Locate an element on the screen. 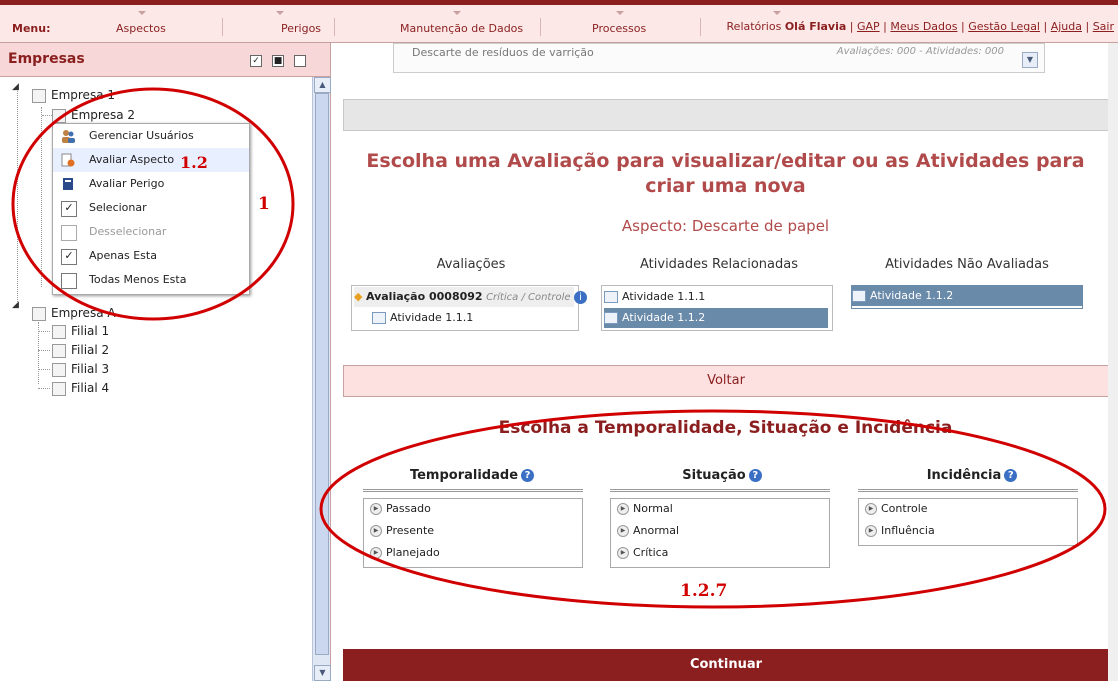 The width and height of the screenshot is (1118, 681). user-greeting: Olá Flavia is located at coordinates (815, 26).